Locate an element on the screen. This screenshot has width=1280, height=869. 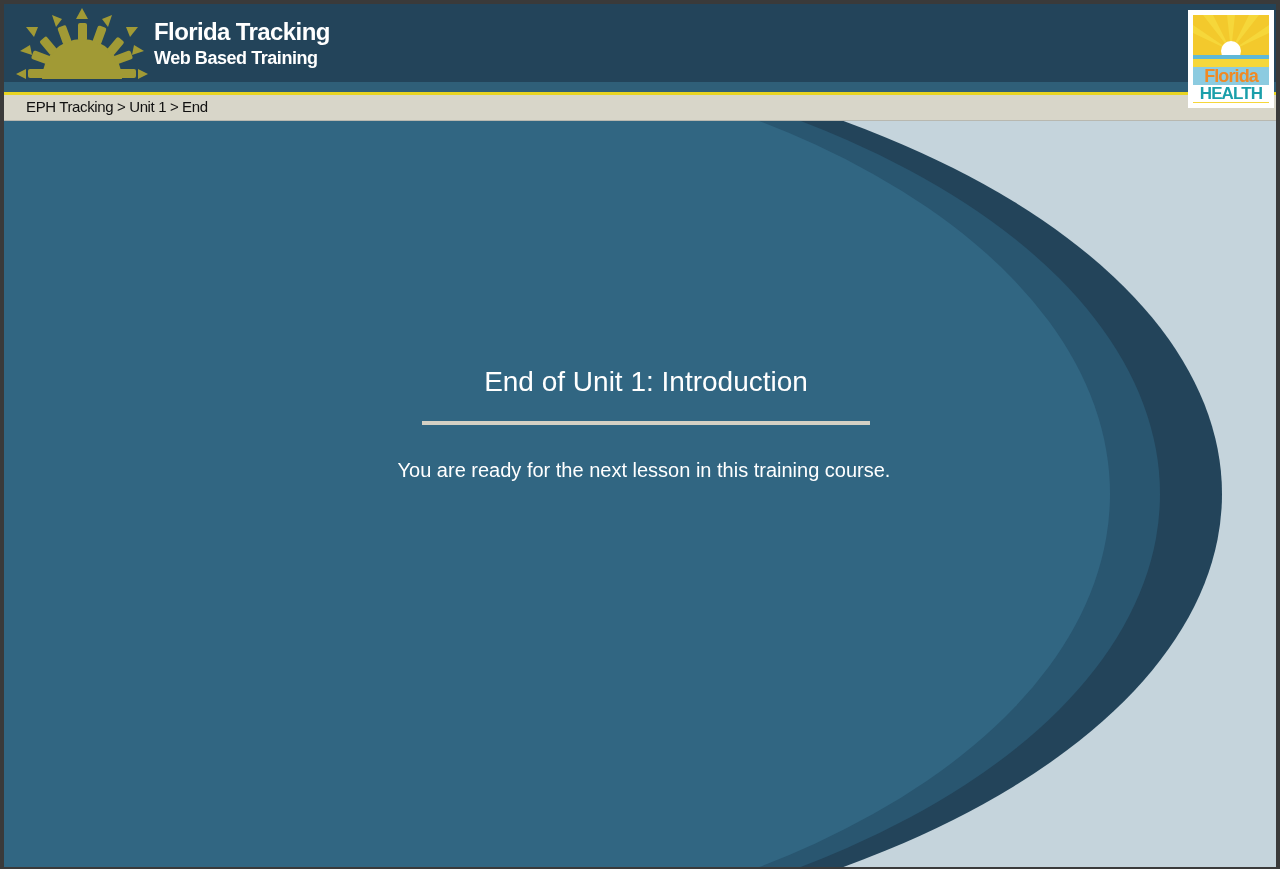
breadcrumb: EPH Tracking > Unit 1 > End is located at coordinates (117, 107).